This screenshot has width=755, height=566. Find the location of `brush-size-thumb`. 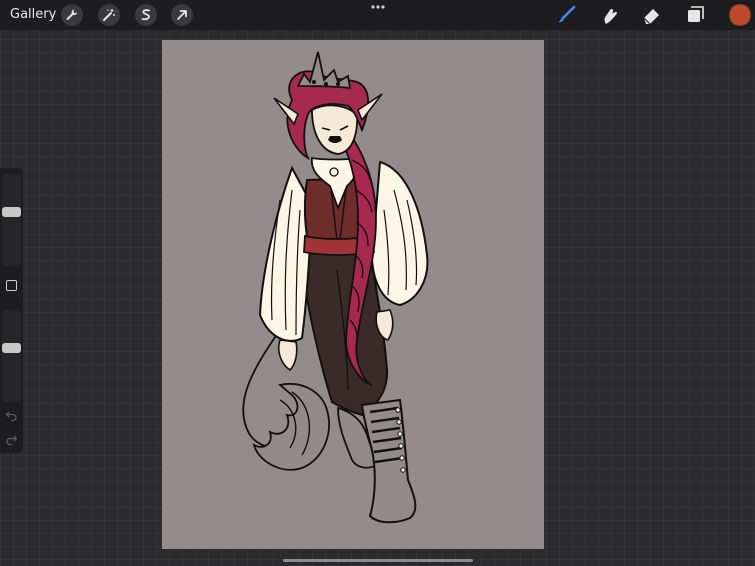

brush-size-thumb is located at coordinates (11, 212).